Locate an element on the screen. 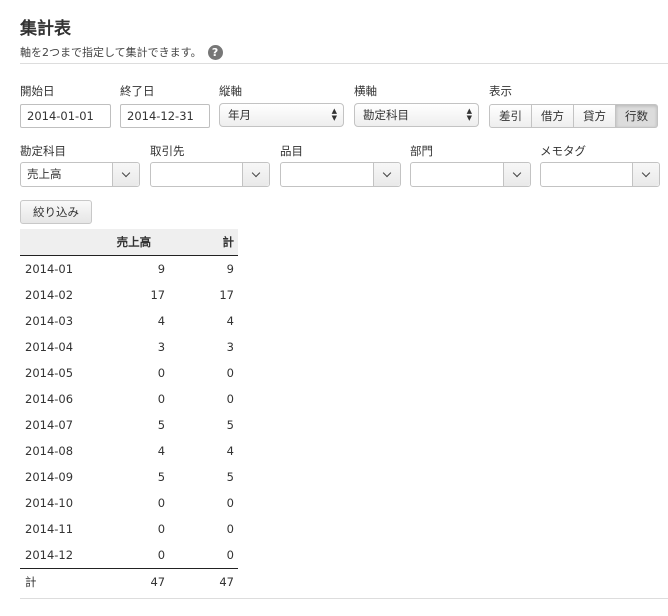 This screenshot has height=616, width=668. memo-tag-combobox is located at coordinates (600, 174).